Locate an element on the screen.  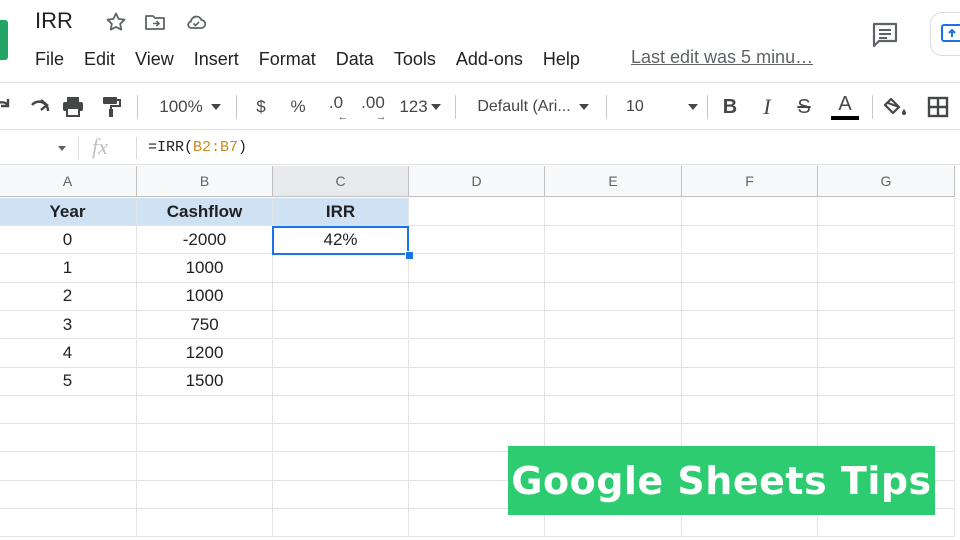
text-color-button: A is located at coordinates (845, 107).